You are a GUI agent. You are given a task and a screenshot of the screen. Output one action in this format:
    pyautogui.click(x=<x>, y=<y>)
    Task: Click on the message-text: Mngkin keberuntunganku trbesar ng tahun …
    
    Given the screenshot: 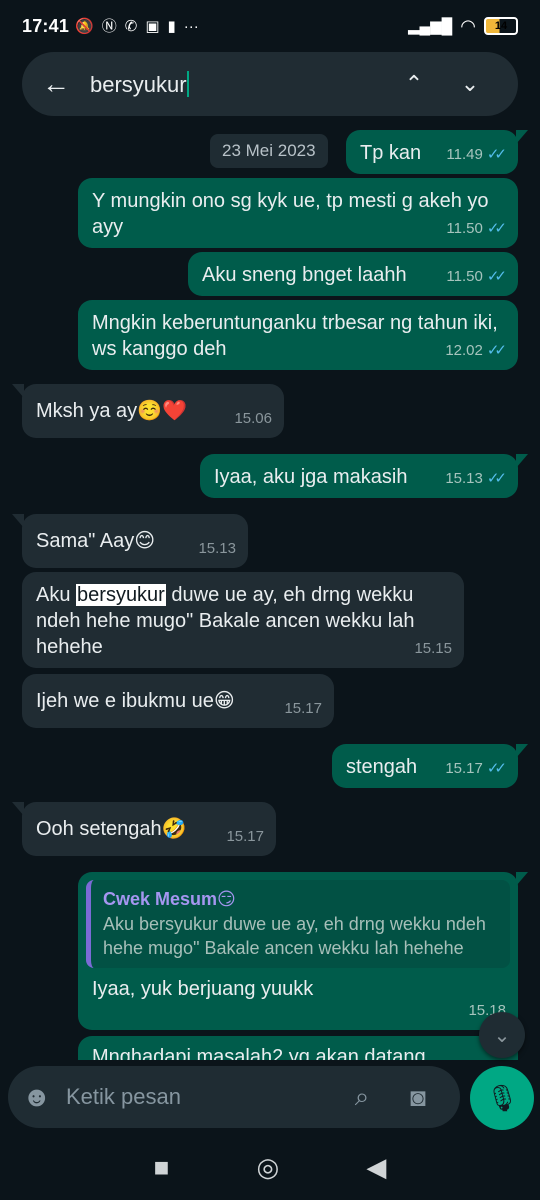 What is the action you would take?
    pyautogui.click(x=295, y=336)
    